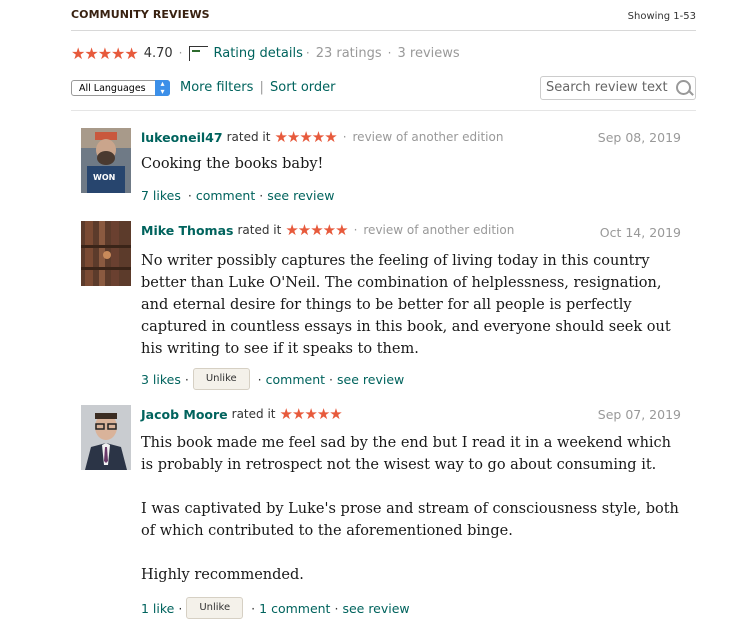  Describe the element at coordinates (157, 608) in the screenshot. I see `likes-link: 1 like` at that location.